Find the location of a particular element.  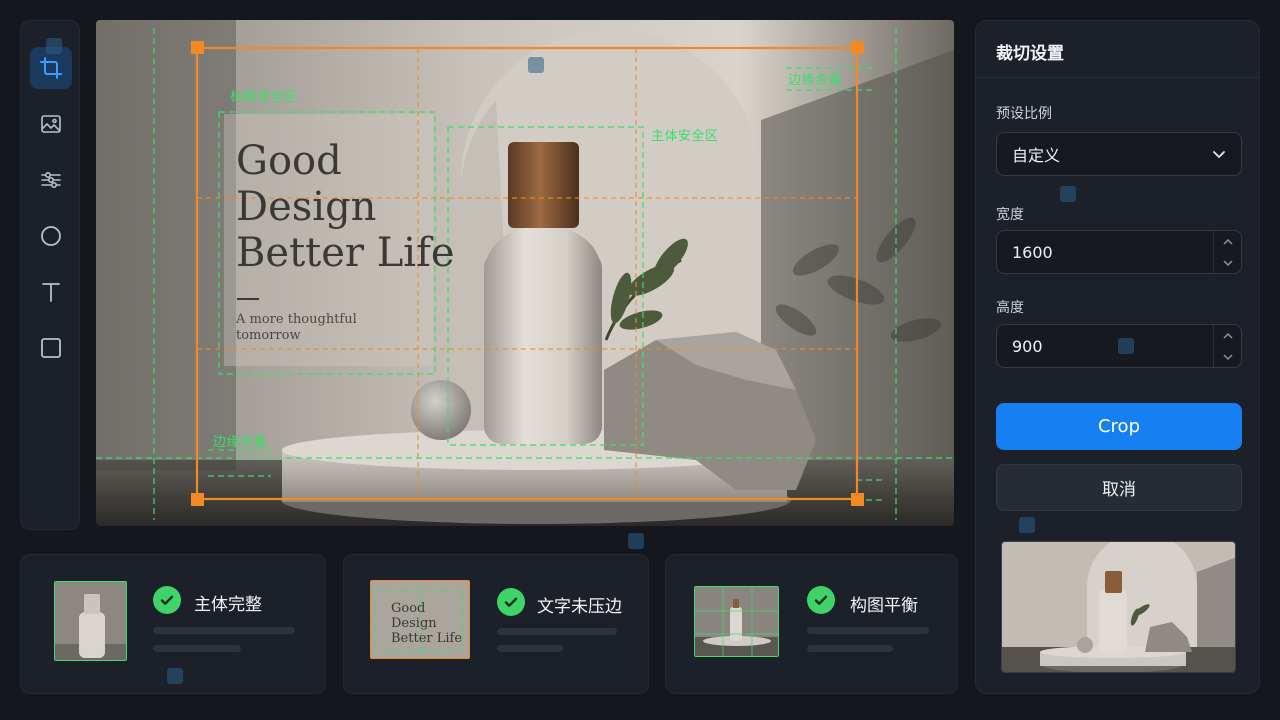

poster-divider is located at coordinates (248, 299).